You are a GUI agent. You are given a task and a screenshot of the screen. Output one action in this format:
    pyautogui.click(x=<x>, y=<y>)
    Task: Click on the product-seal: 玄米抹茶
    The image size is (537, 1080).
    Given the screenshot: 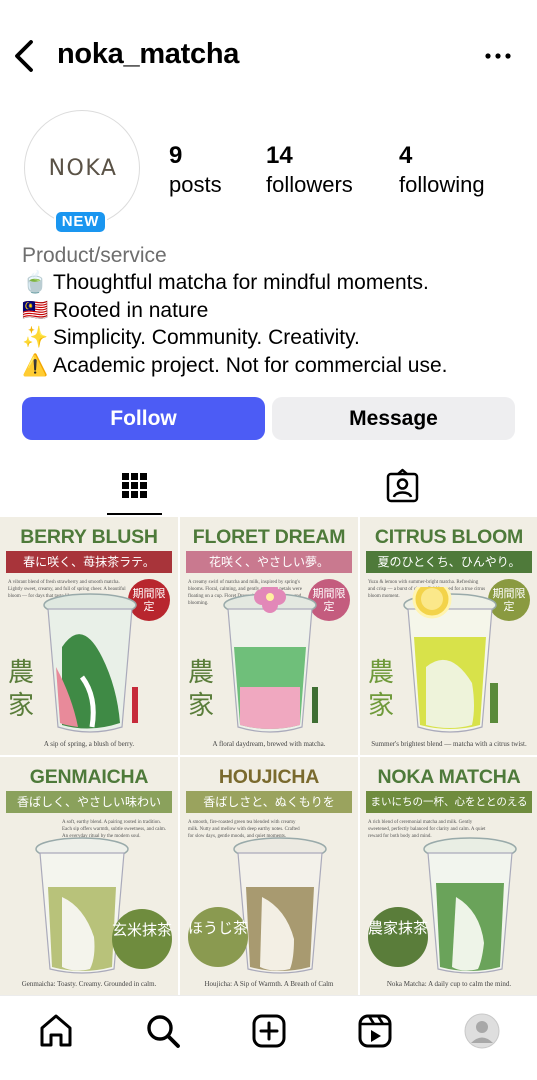 What is the action you would take?
    pyautogui.click(x=142, y=939)
    